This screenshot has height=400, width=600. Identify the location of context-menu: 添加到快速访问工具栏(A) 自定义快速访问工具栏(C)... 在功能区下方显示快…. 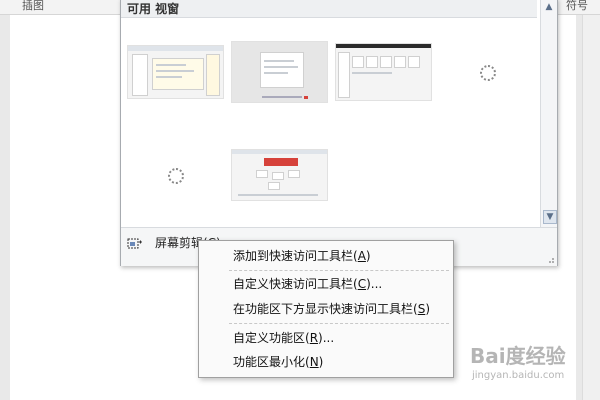
(326, 309).